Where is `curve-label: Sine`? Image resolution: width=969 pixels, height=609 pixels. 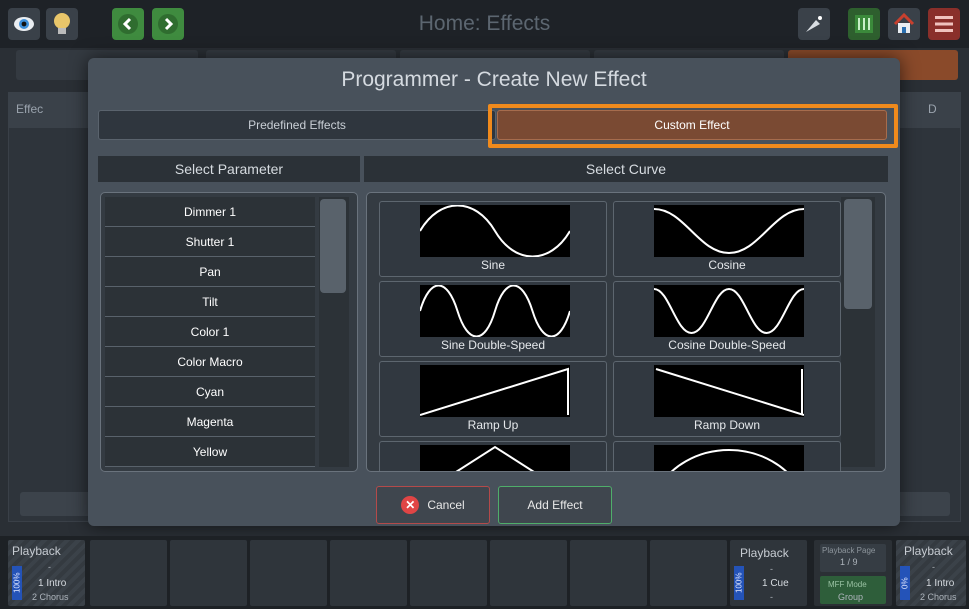 curve-label: Sine is located at coordinates (493, 265).